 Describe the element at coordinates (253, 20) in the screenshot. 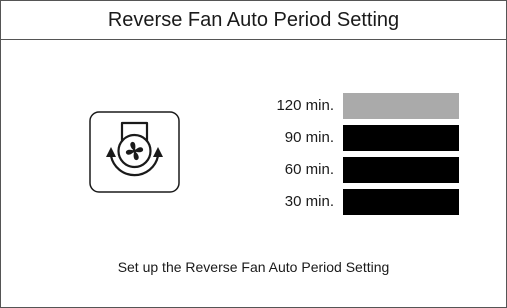

I see `page-title: Reverse Fan Auto Period Setting` at that location.